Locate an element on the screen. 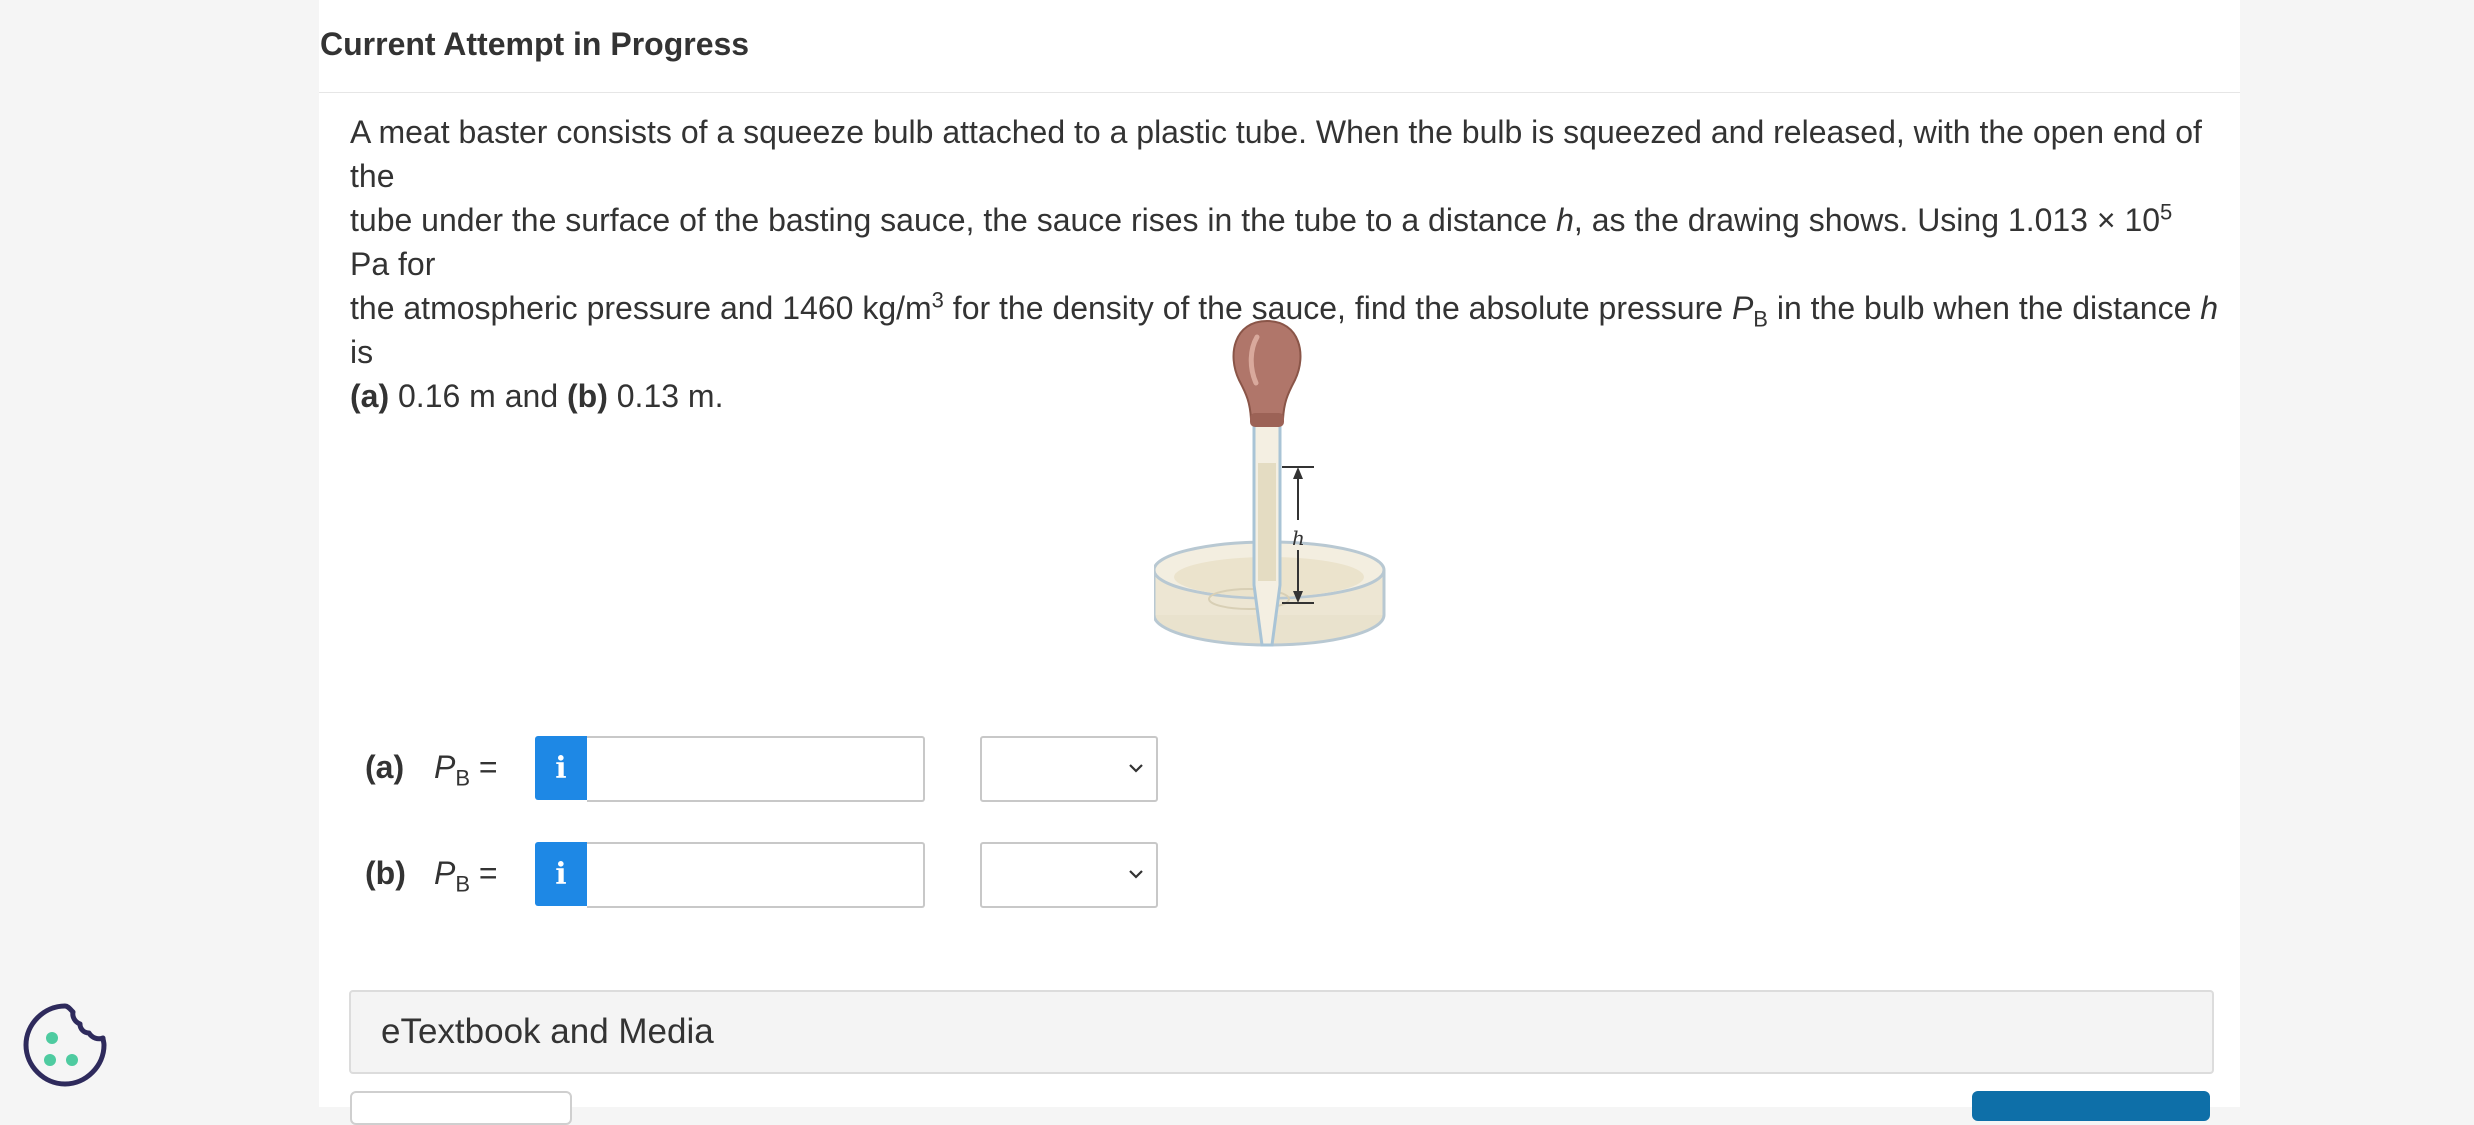  h-label: h is located at coordinates (1298, 538).